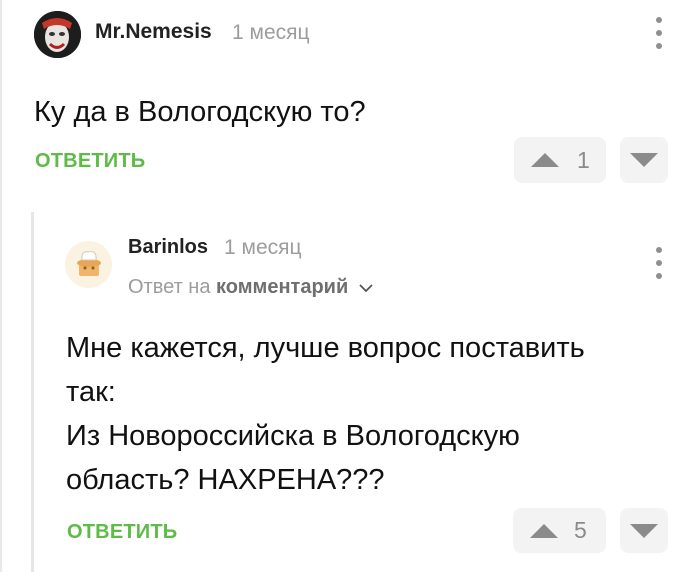 The height and width of the screenshot is (572, 700). I want to click on reply-to-prefix: Ответ на, so click(169, 287).